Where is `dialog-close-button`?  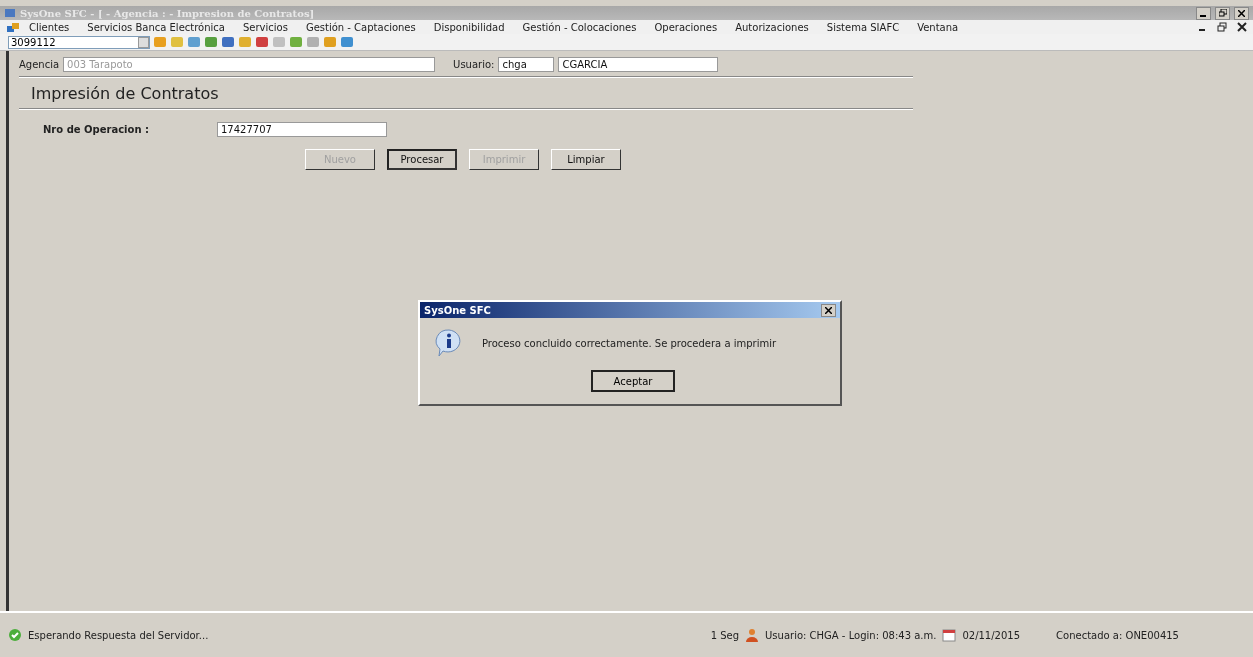 dialog-close-button is located at coordinates (828, 310).